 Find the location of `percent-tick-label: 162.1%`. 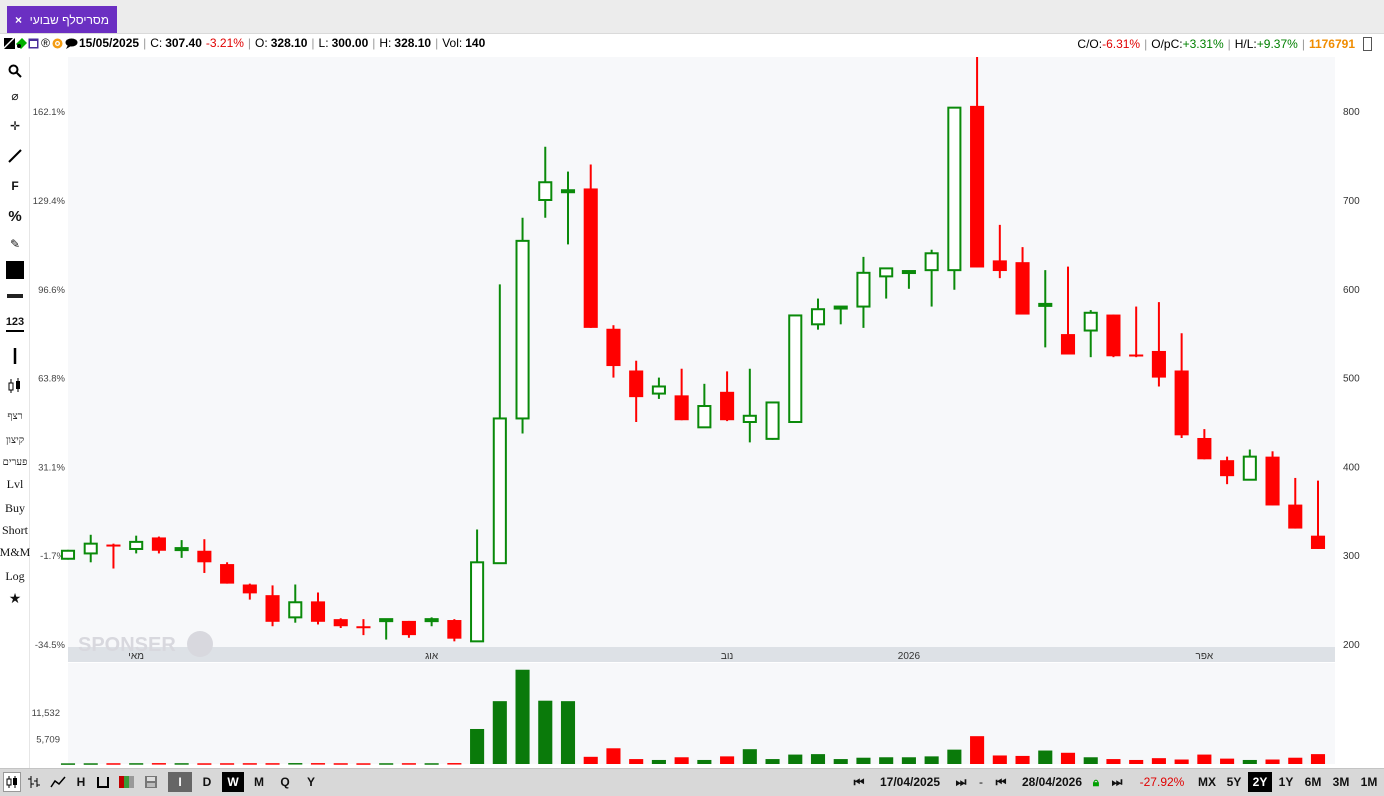

percent-tick-label: 162.1% is located at coordinates (49, 112).